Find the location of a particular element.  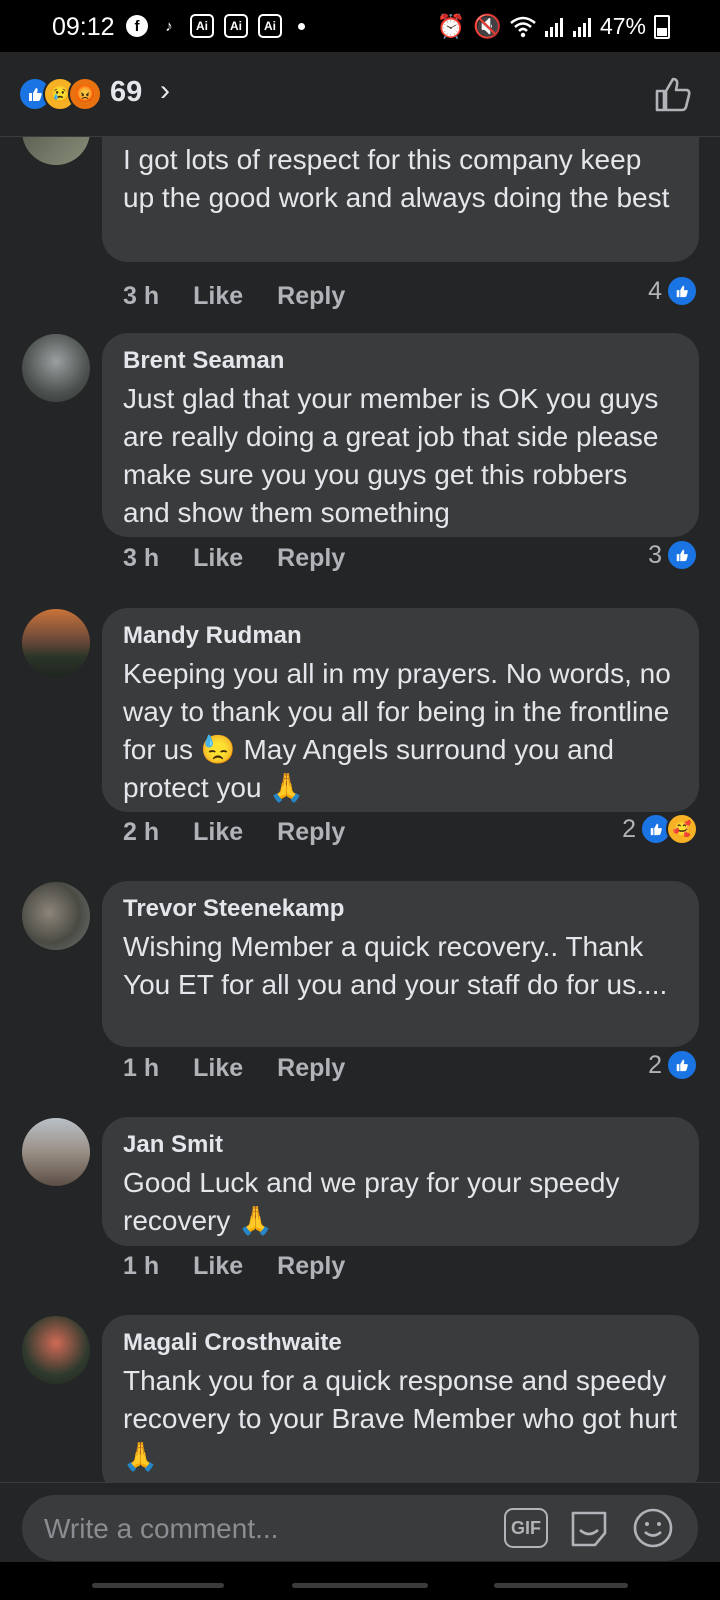

system-nav-bar is located at coordinates (360, 1581).